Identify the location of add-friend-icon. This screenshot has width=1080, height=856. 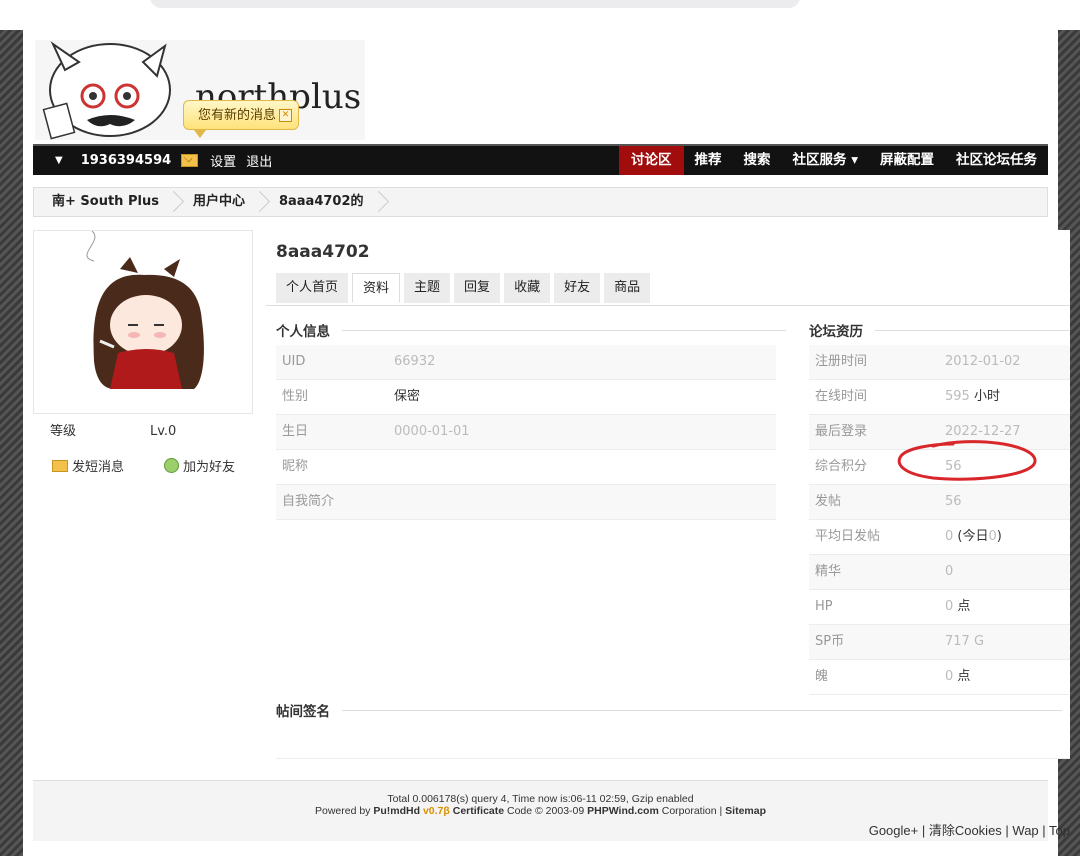
(171, 465).